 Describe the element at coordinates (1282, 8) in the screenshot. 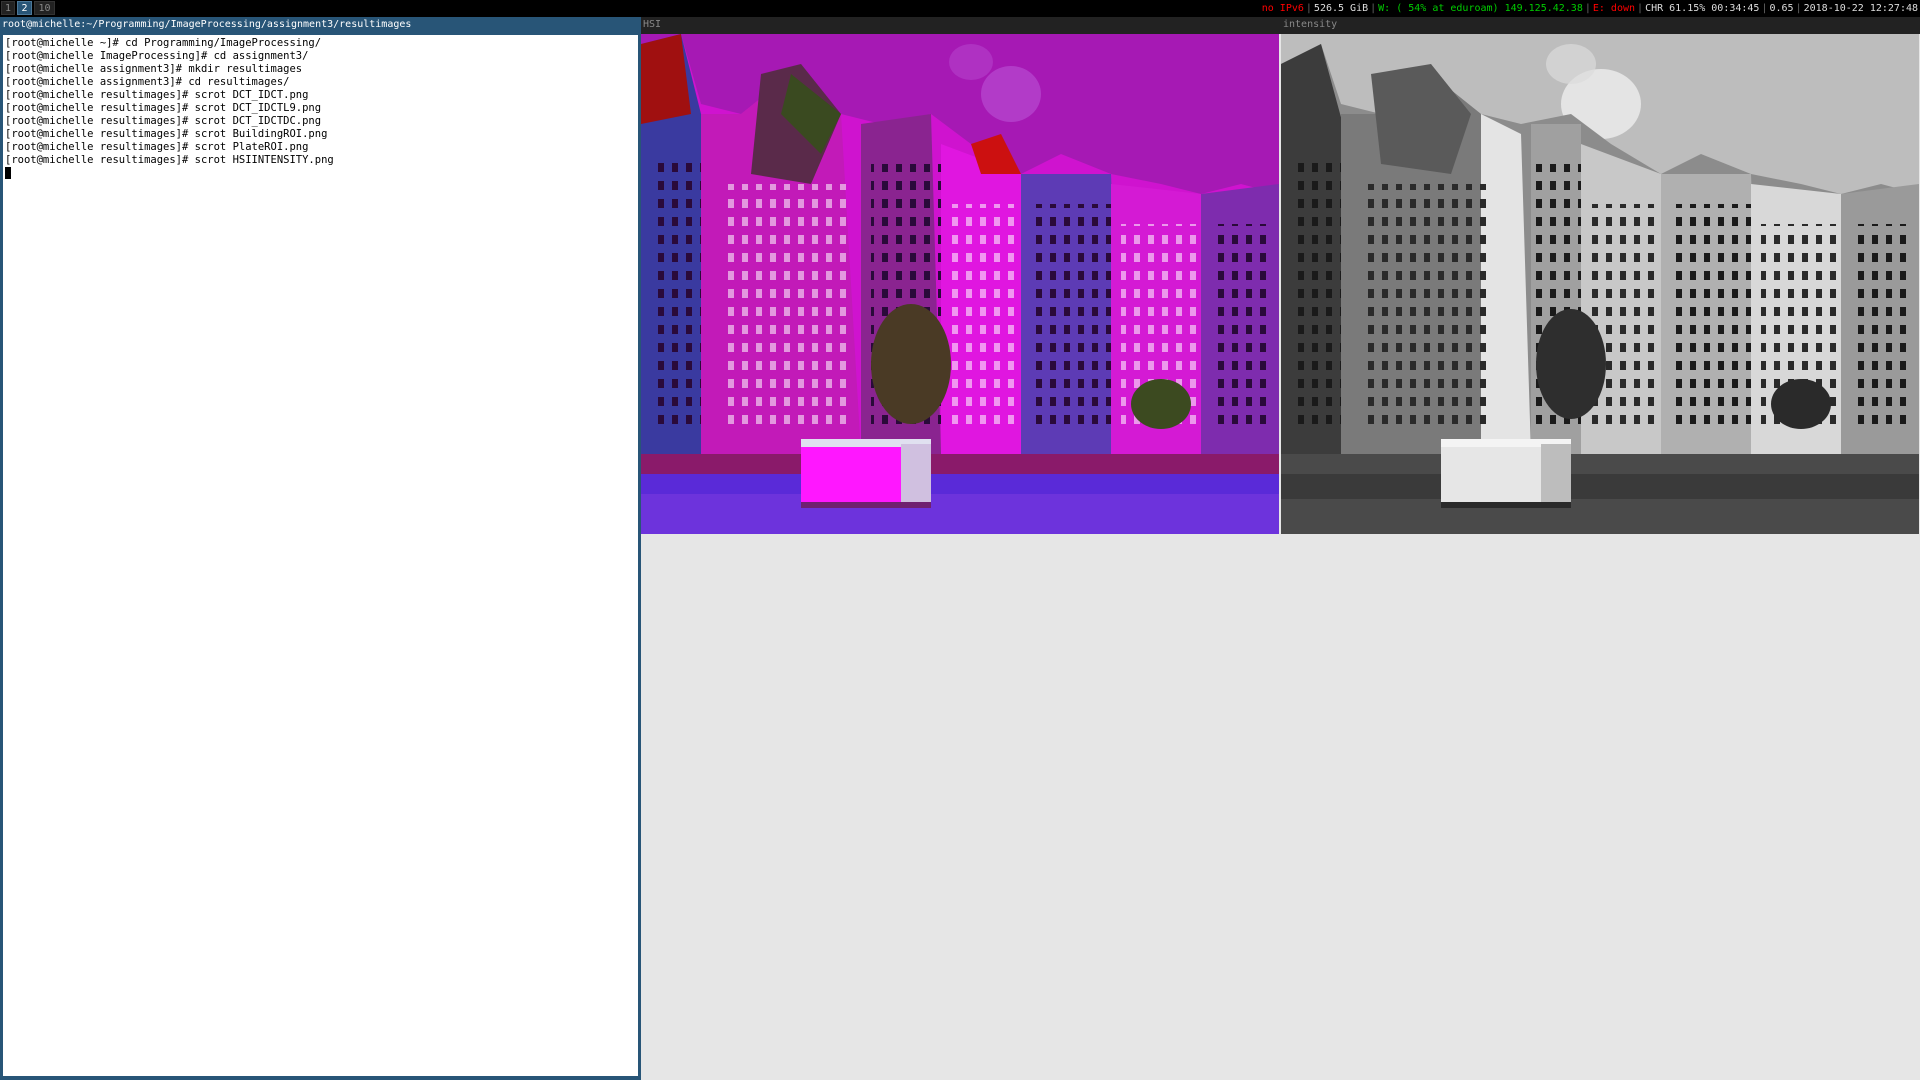

I see `ipv6-status: no IPv6` at that location.